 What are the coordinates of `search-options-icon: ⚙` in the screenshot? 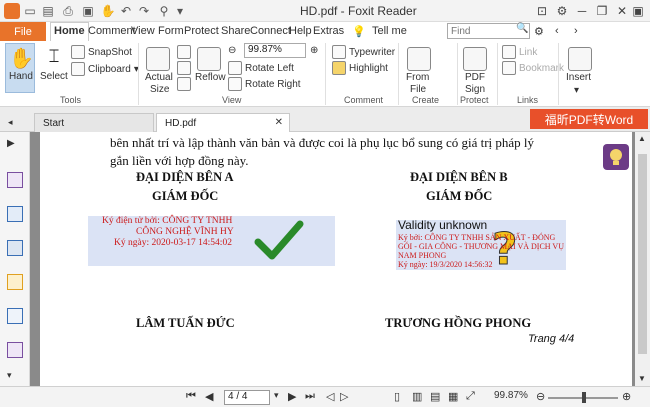 It's located at (539, 31).